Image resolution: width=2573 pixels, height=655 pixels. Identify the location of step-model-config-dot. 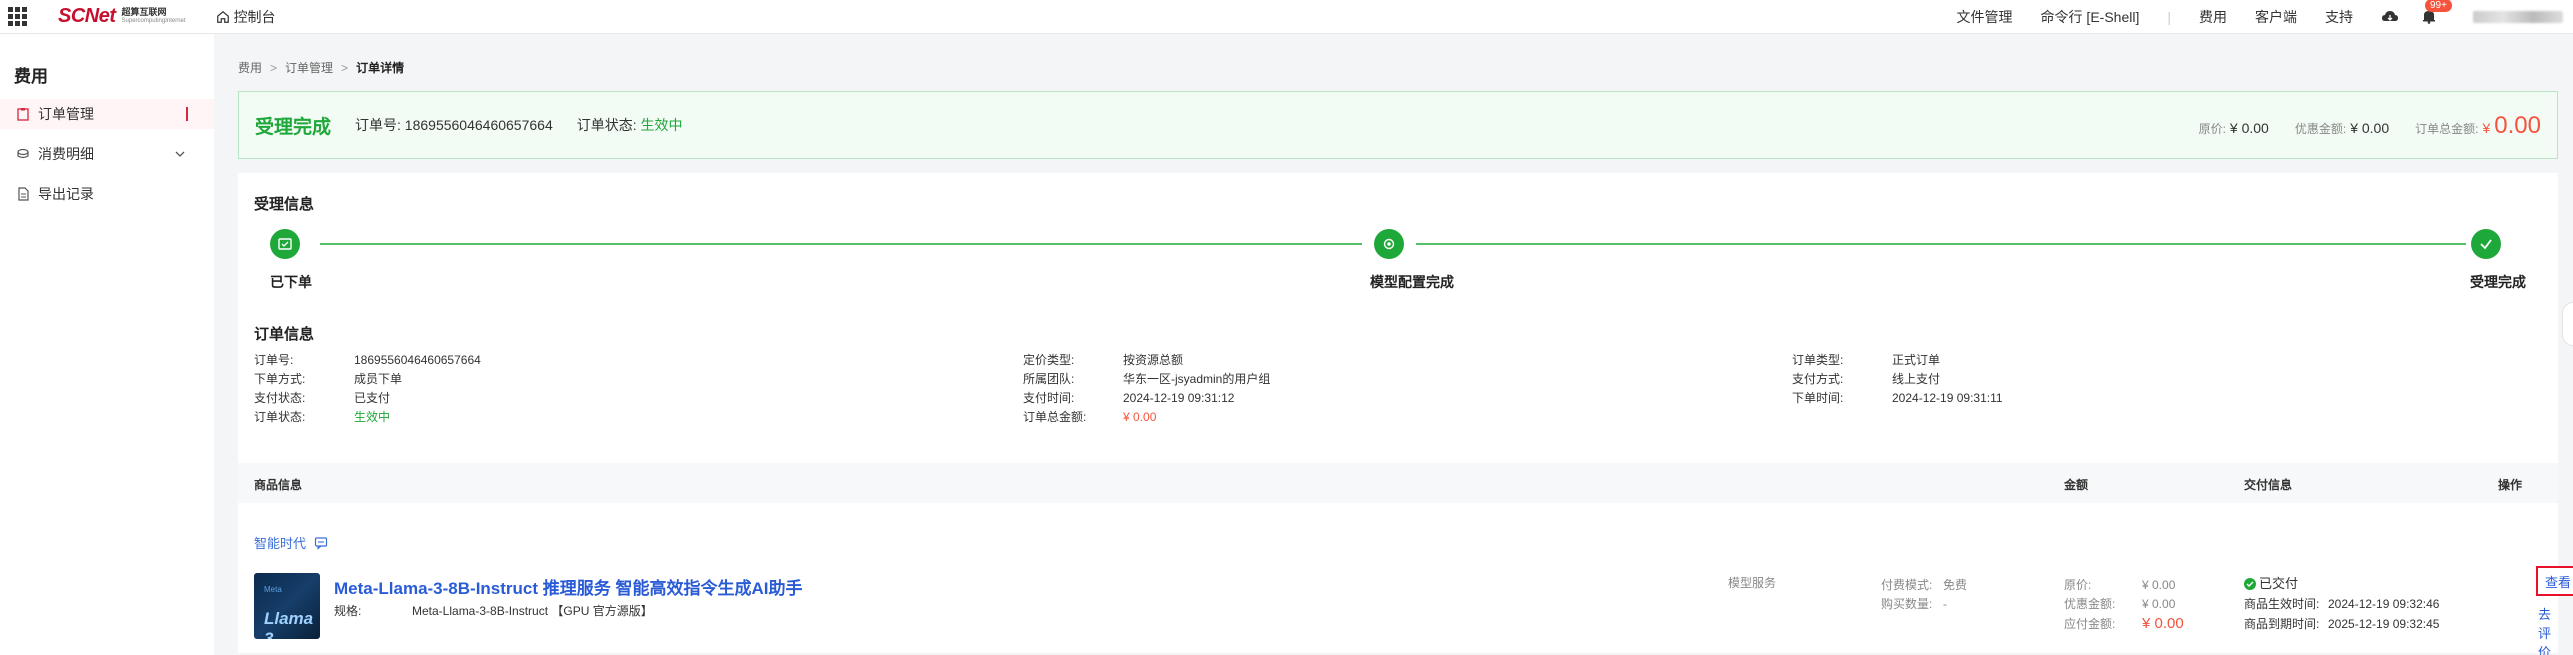
(1389, 244).